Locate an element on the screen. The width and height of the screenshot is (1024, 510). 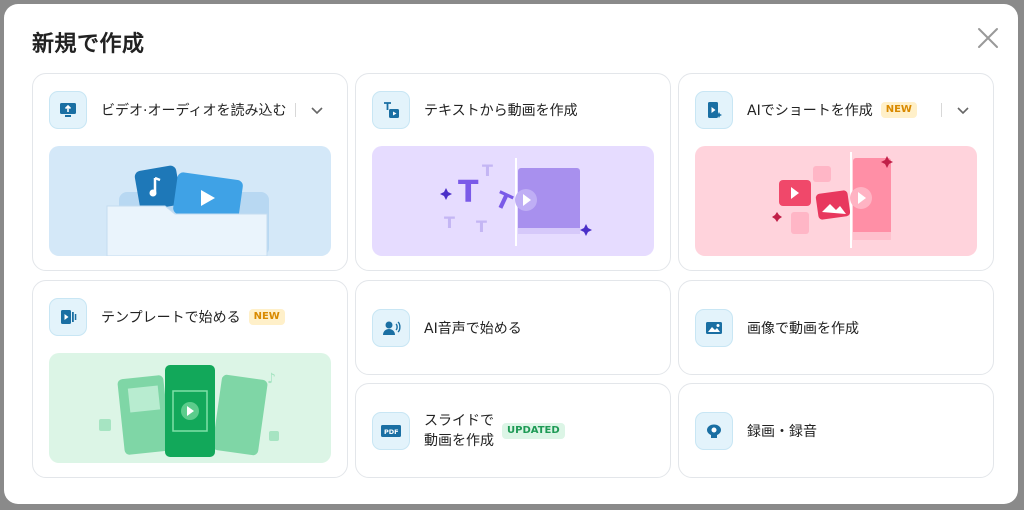
import-illustration is located at coordinates (190, 201).